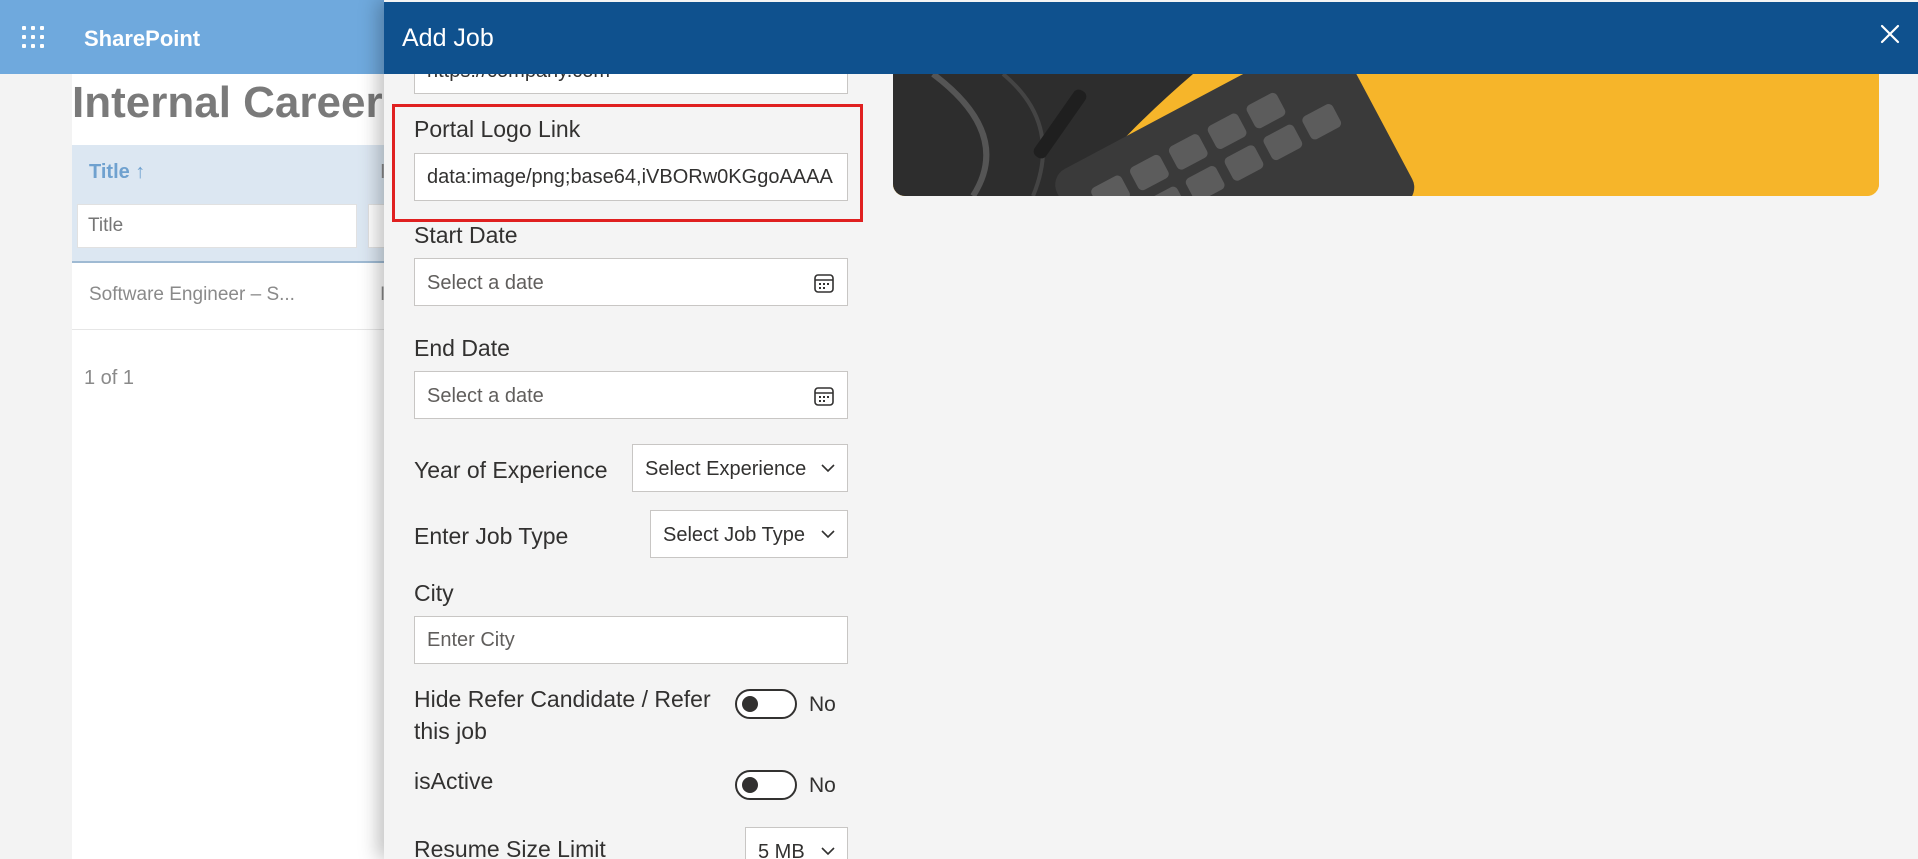 The width and height of the screenshot is (1918, 859). I want to click on experience-label: Year of Experience, so click(511, 470).